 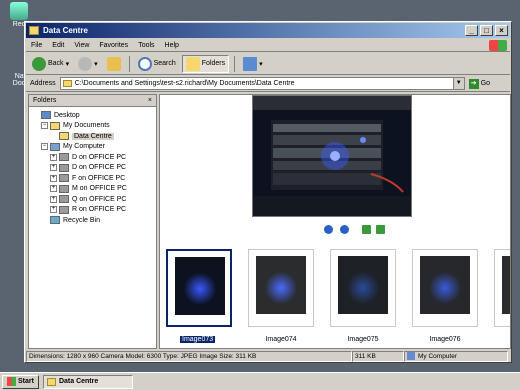 What do you see at coordinates (92, 210) in the screenshot?
I see `tree-item: + R on OFFICE PC` at bounding box center [92, 210].